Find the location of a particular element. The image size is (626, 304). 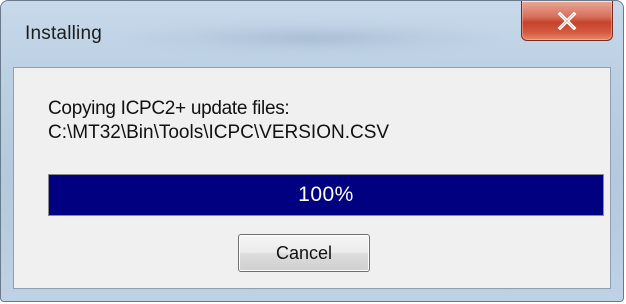

cancel-button-label: Cancel is located at coordinates (304, 252).